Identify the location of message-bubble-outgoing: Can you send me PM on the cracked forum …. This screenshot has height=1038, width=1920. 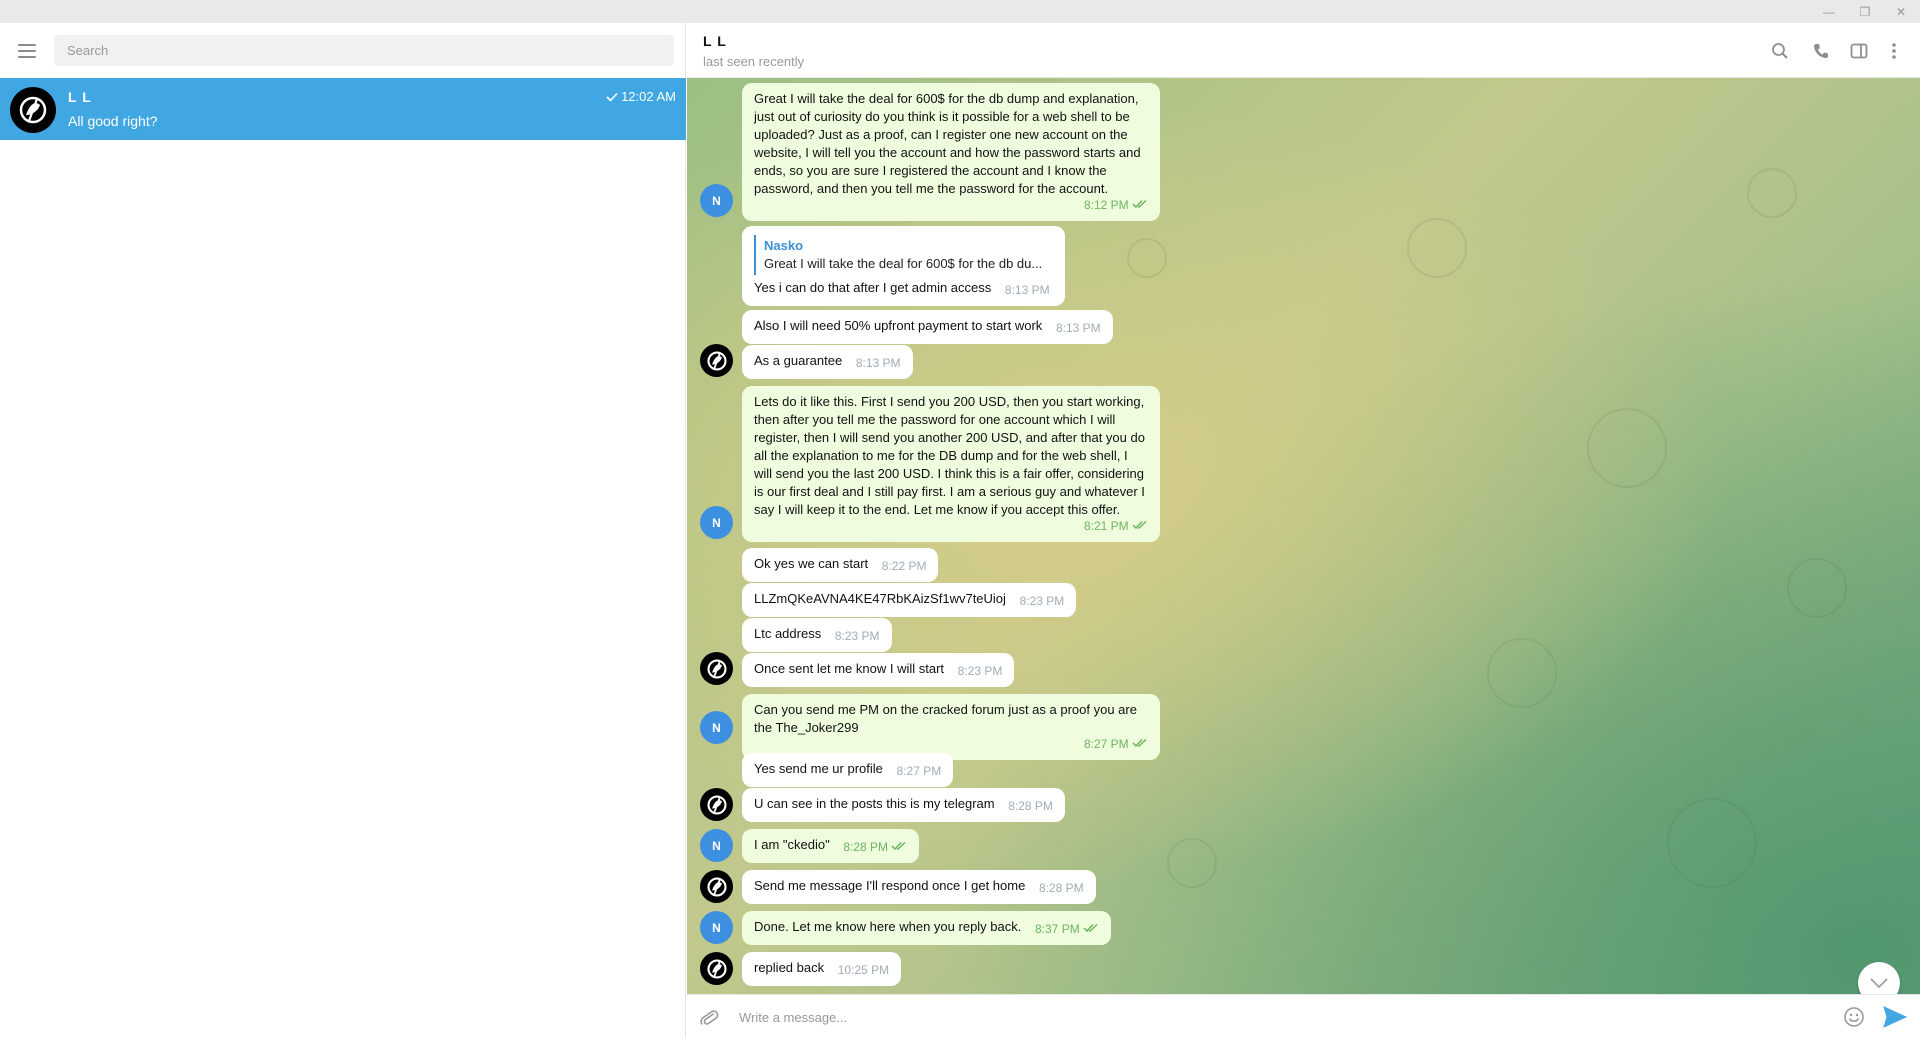
(951, 727).